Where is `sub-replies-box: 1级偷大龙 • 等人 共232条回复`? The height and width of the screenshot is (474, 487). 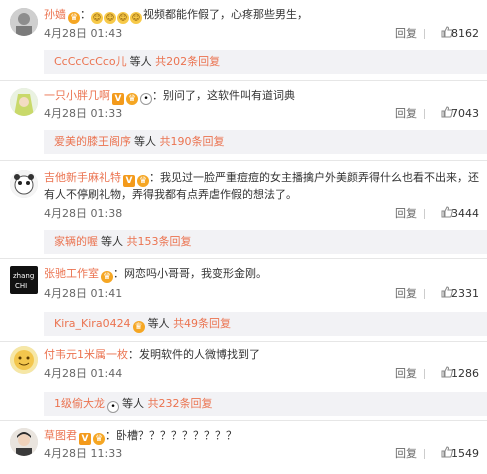
sub-replies-box: 1级偷大龙 • 等人 共232条回复 is located at coordinates (265, 404).